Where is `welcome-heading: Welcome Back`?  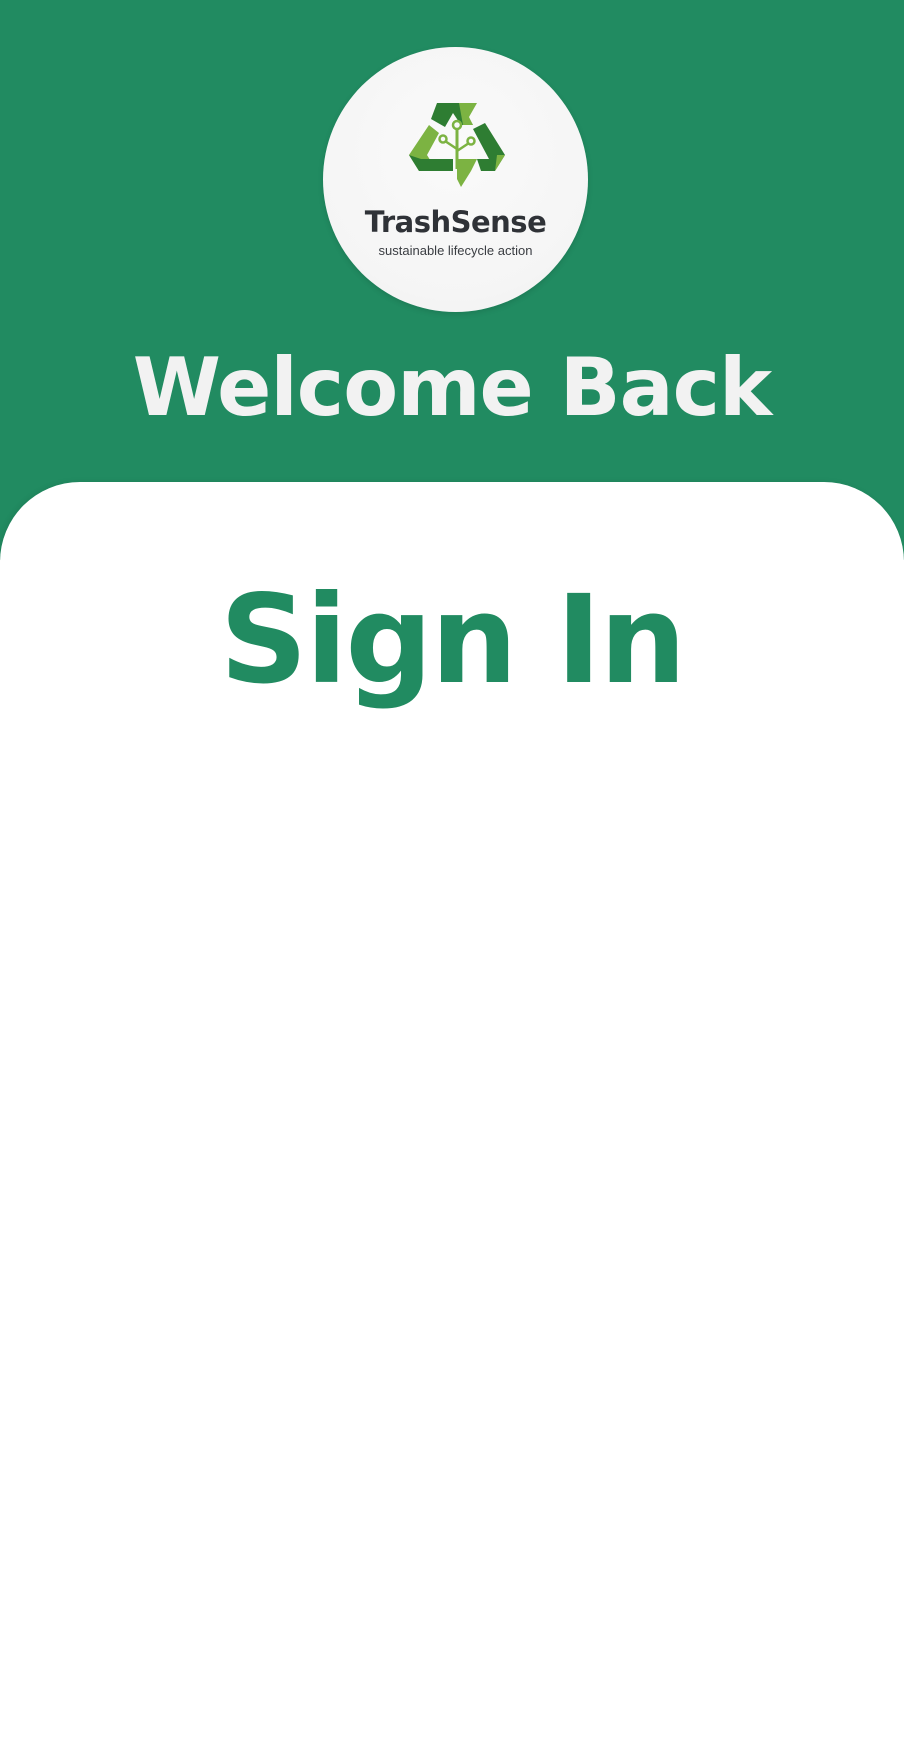
welcome-heading: Welcome Back is located at coordinates (452, 387).